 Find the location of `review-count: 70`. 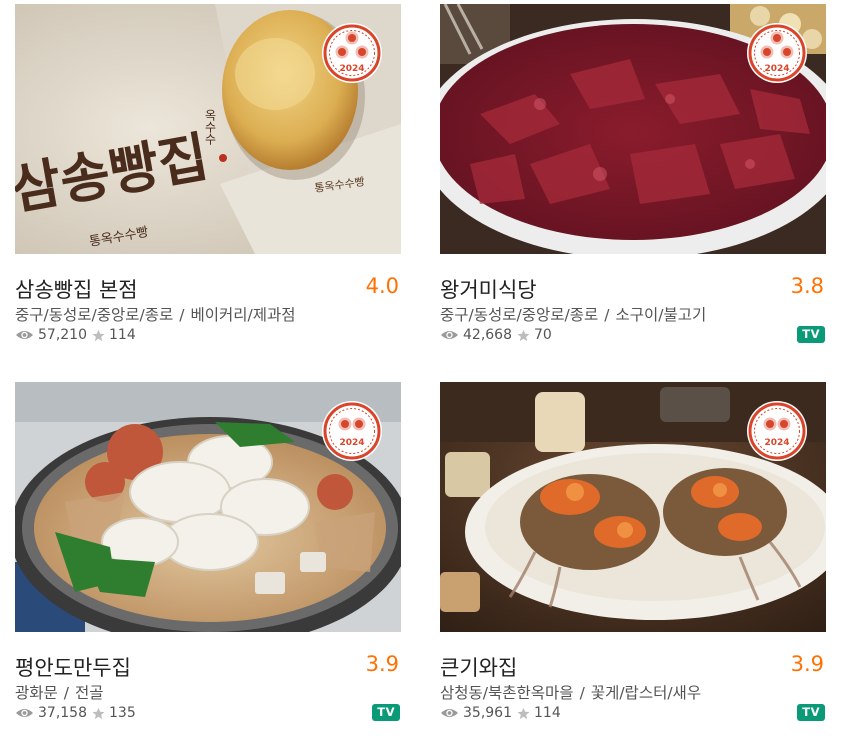

review-count: 70 is located at coordinates (543, 335).